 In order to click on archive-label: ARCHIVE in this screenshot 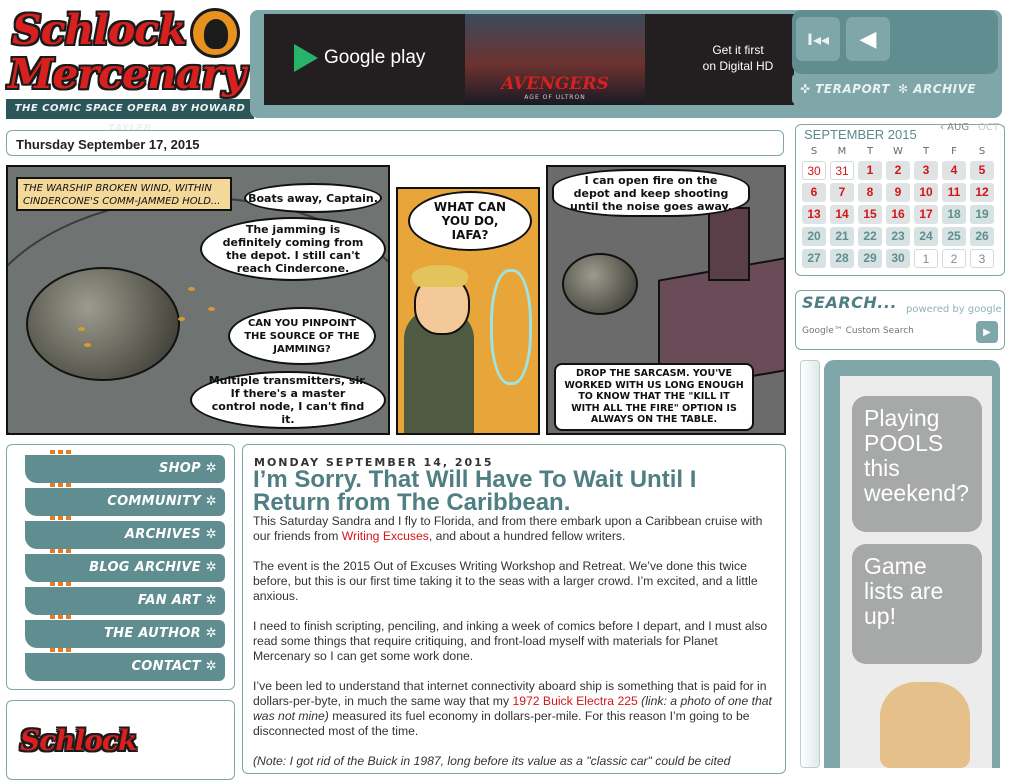, I will do `click(945, 89)`.